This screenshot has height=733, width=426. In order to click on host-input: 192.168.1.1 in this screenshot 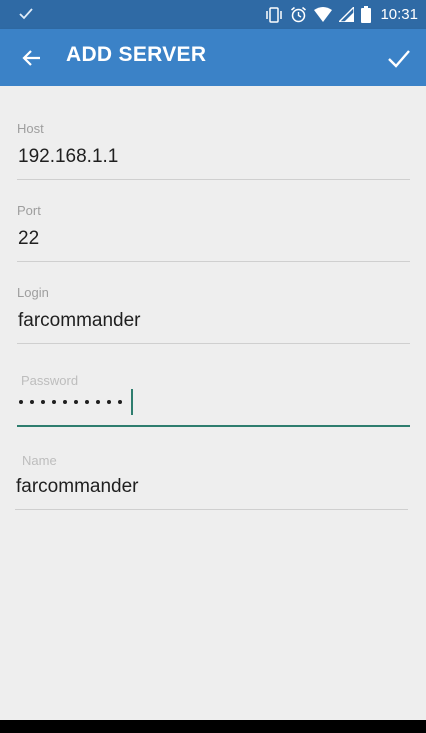, I will do `click(68, 157)`.